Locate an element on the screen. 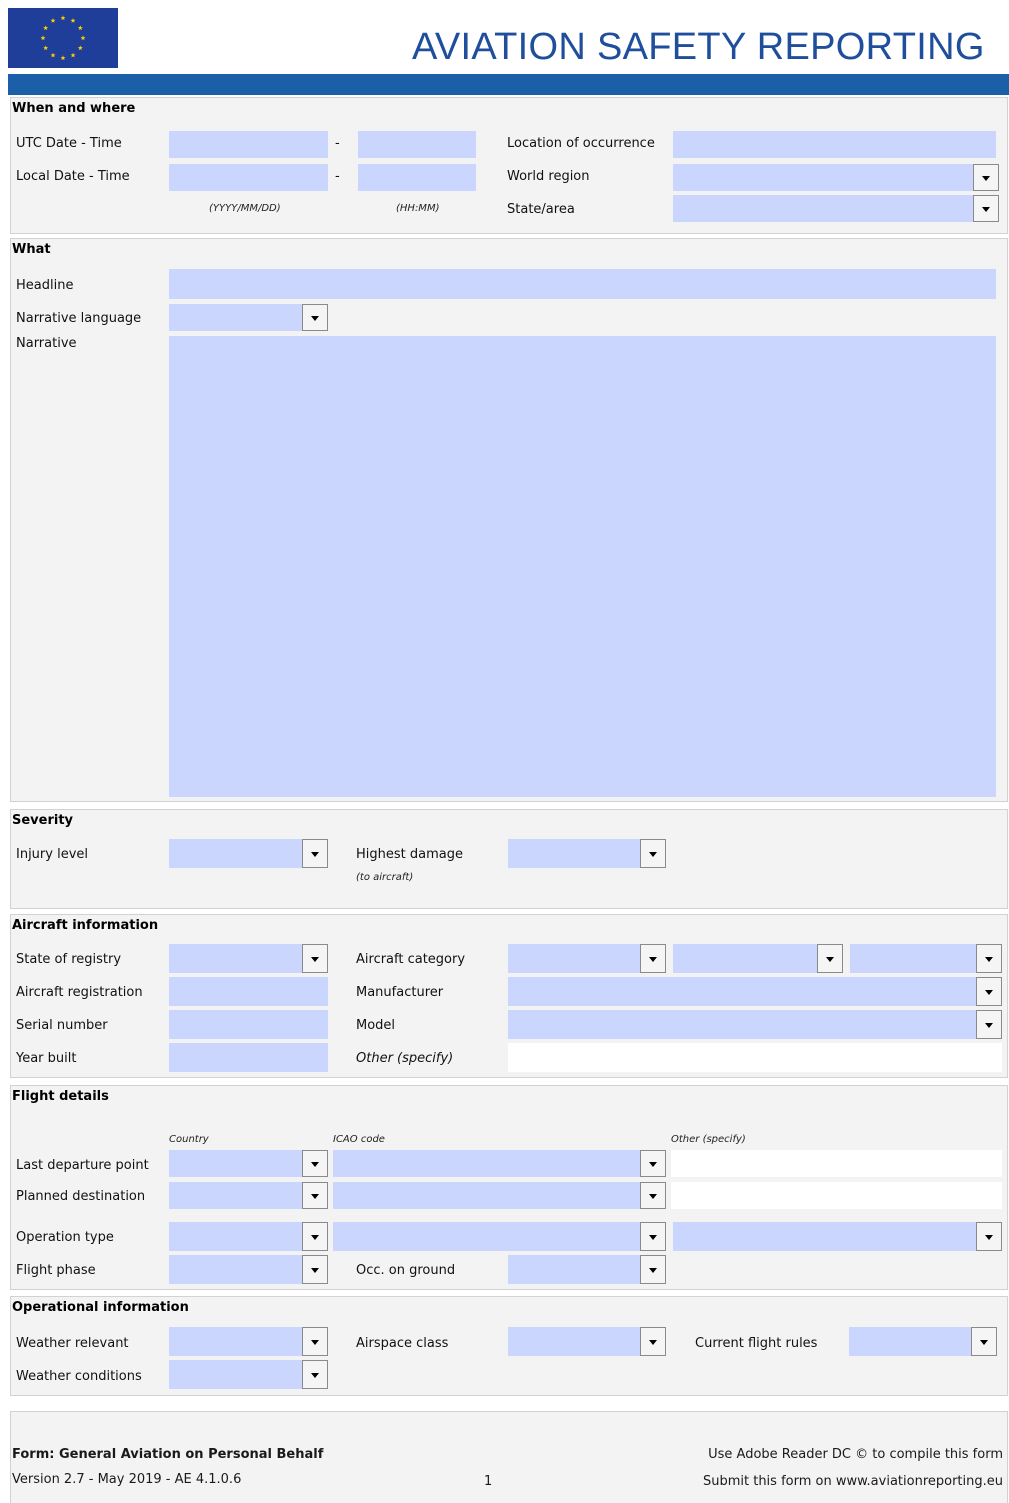  weather-relevant-select is located at coordinates (235, 1341).